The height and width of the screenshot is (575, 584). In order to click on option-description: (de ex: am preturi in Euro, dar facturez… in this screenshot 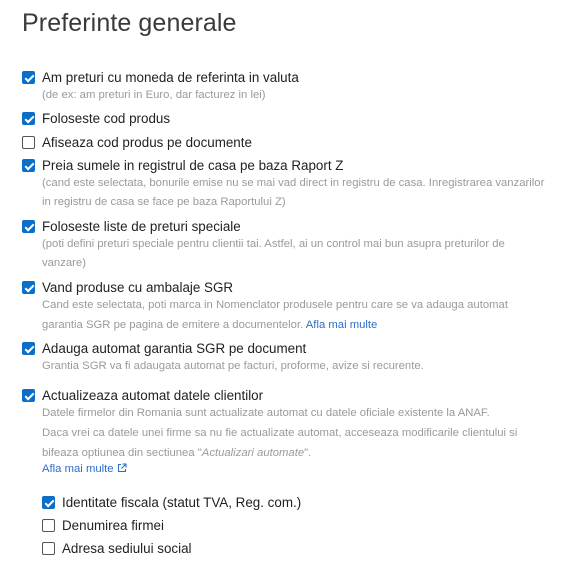, I will do `click(154, 95)`.